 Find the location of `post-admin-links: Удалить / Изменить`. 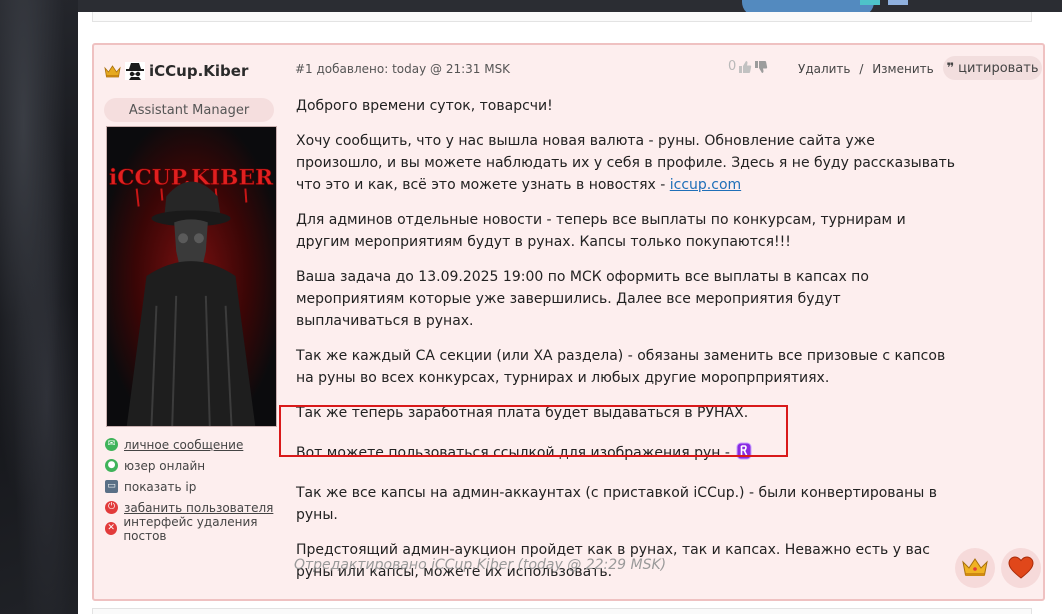

post-admin-links: Удалить / Изменить is located at coordinates (866, 69).